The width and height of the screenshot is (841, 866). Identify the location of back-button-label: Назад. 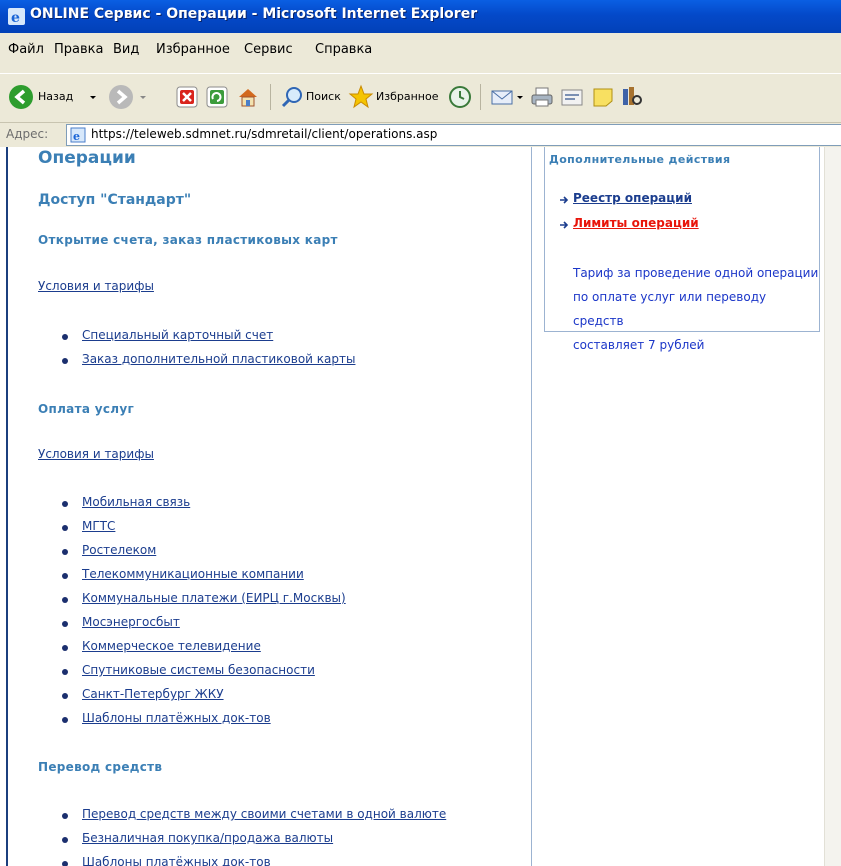
(55, 96).